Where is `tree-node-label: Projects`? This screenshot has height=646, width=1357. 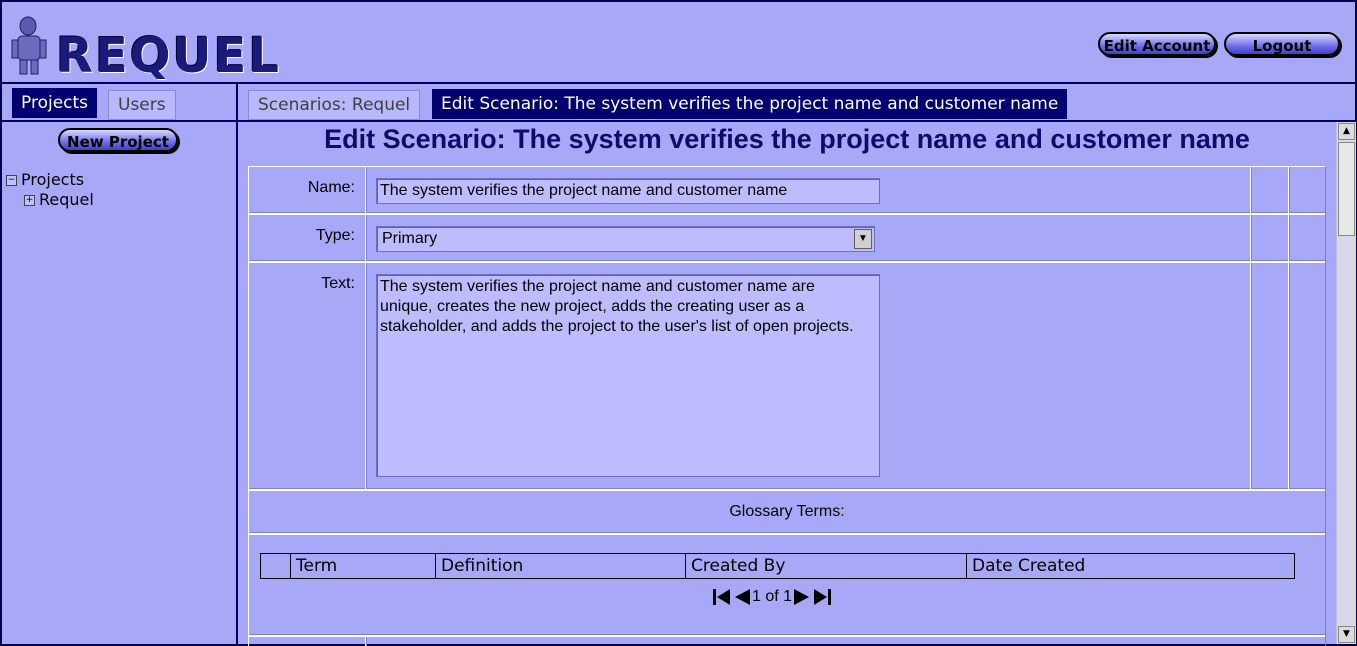 tree-node-label: Projects is located at coordinates (52, 179).